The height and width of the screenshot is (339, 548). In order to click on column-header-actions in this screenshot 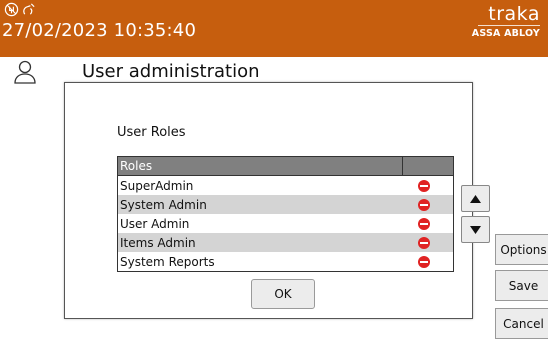, I will do `click(428, 166)`.